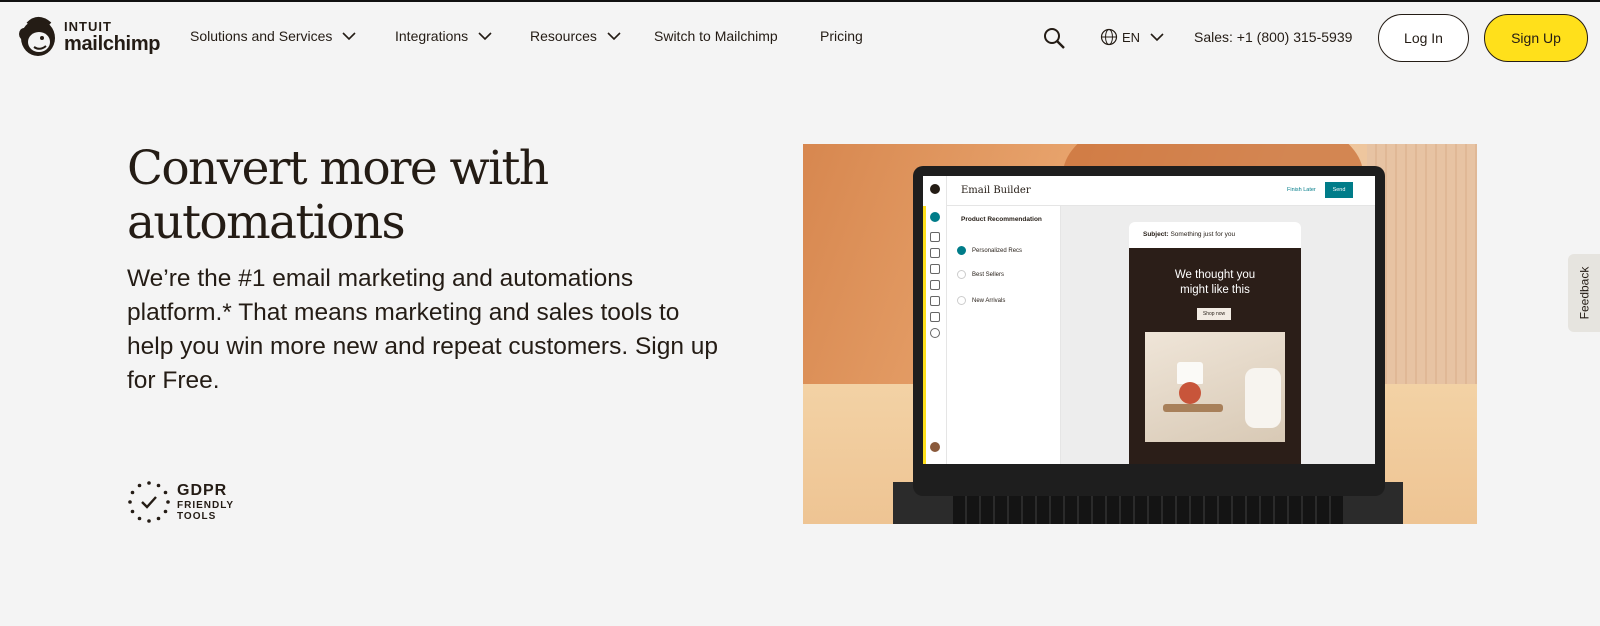 The height and width of the screenshot is (626, 1600). Describe the element at coordinates (432, 36) in the screenshot. I see `nav-item-label: Integrations` at that location.